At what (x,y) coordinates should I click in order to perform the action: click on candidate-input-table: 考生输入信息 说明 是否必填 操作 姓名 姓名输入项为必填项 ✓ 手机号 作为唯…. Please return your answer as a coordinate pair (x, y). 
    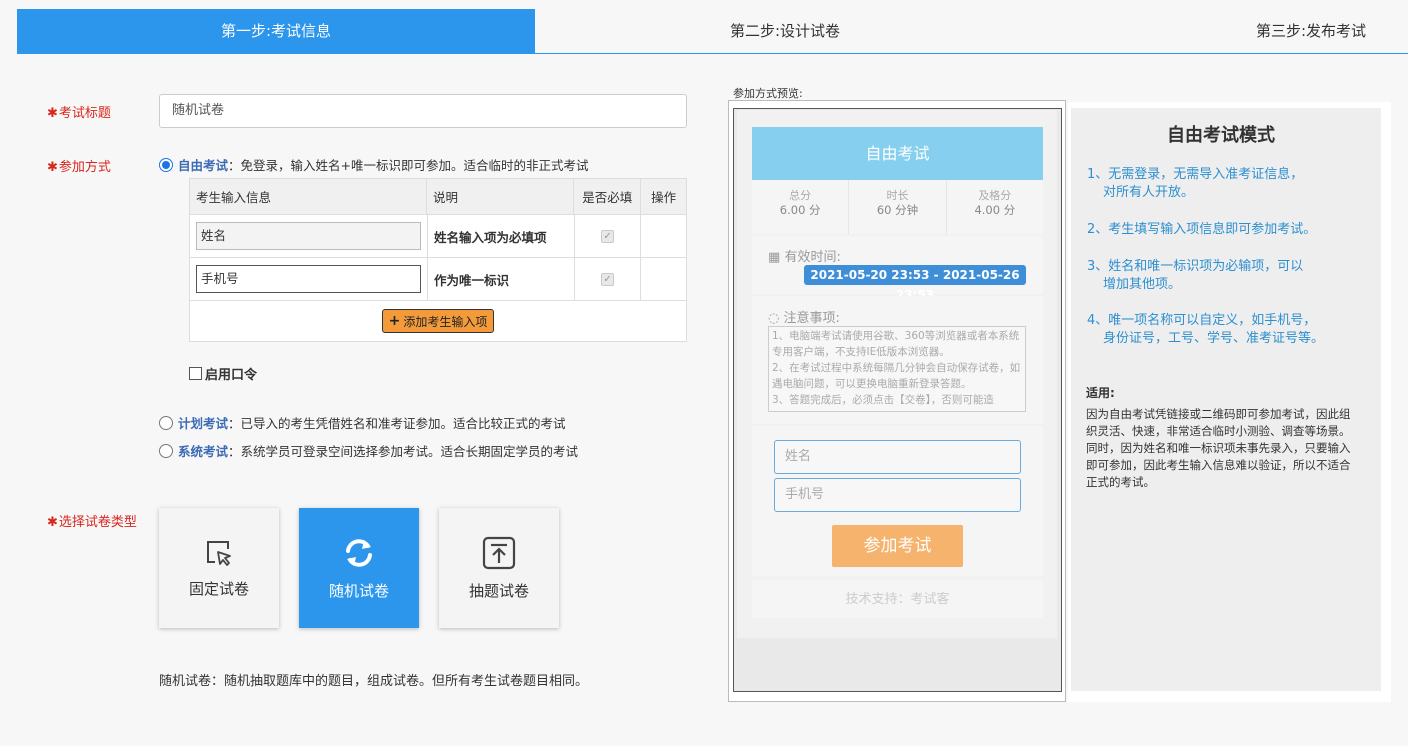
    Looking at the image, I should click on (438, 260).